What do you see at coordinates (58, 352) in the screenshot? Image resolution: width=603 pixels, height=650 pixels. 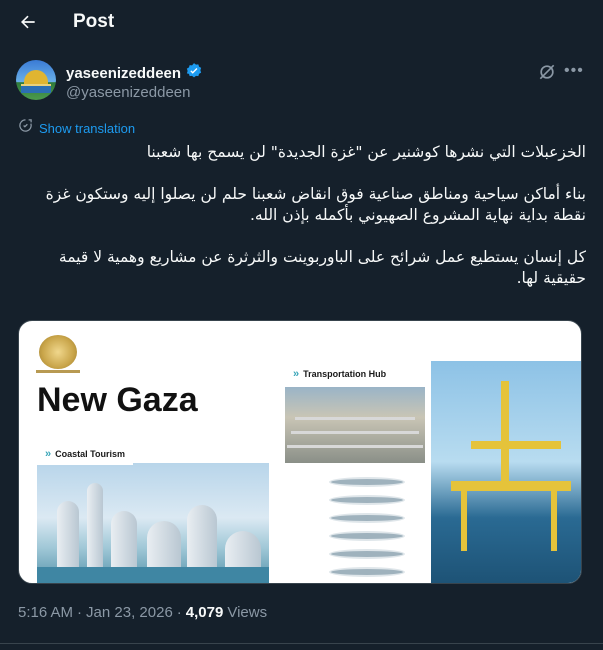 I see `brand-logo` at bounding box center [58, 352].